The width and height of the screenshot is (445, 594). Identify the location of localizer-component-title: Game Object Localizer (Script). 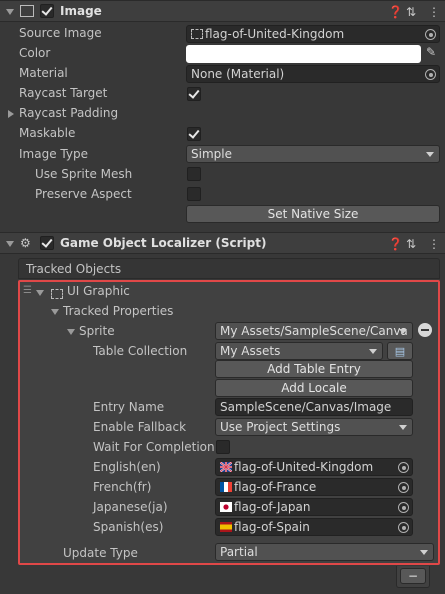
(163, 243).